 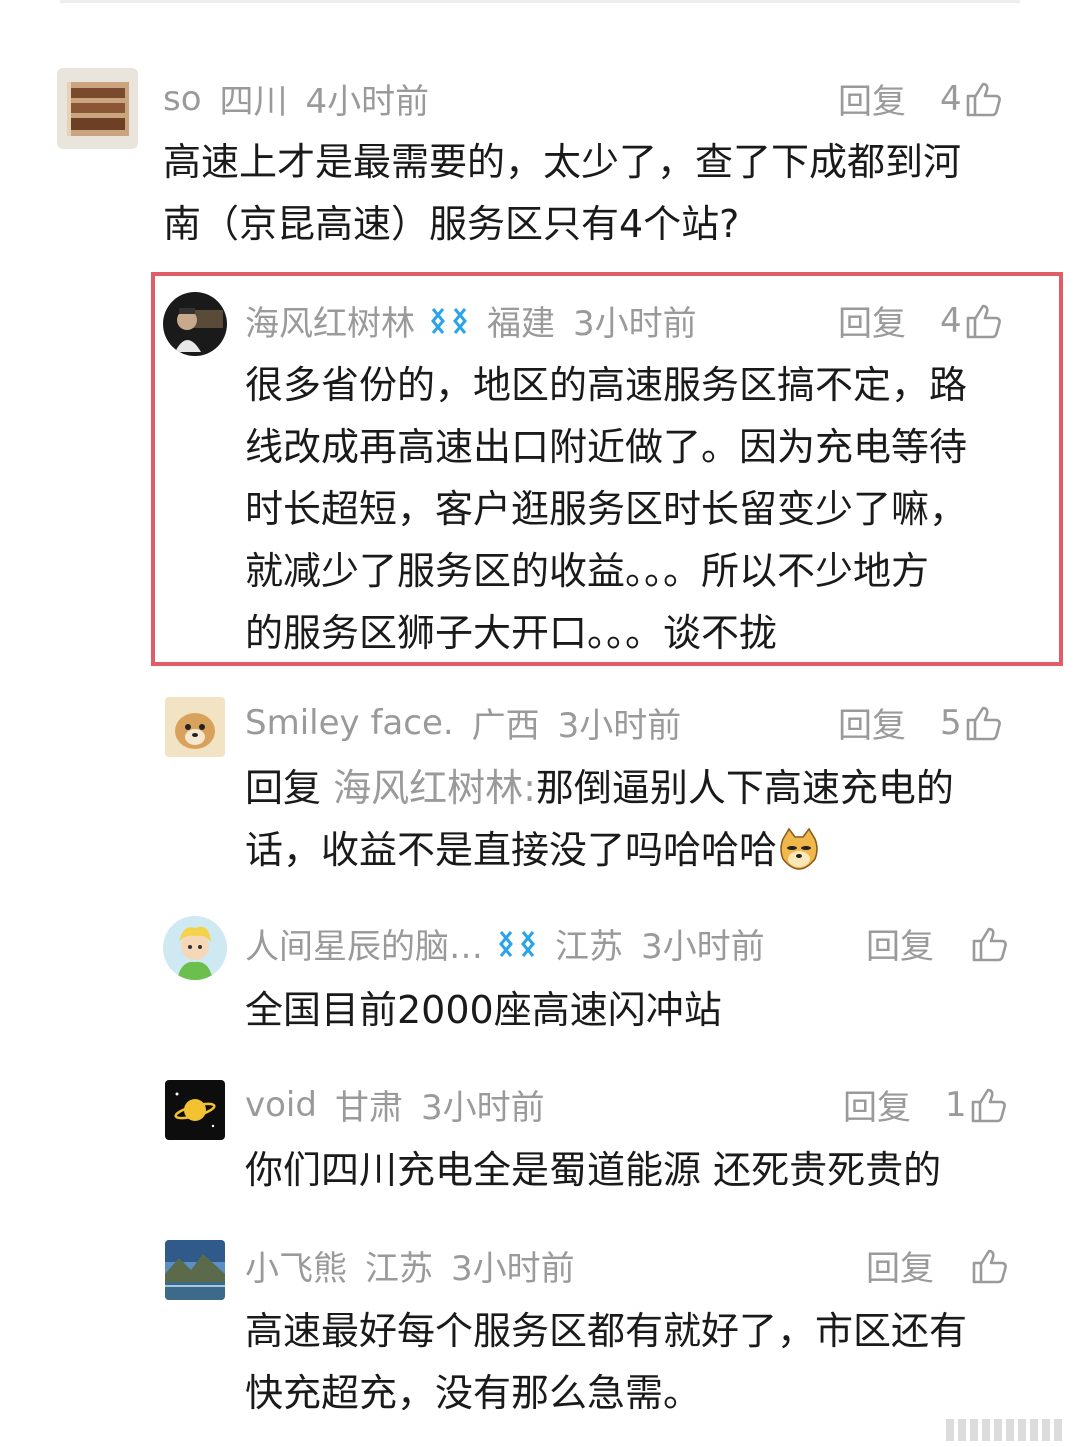 I want to click on username: Smiley face., so click(x=349, y=723).